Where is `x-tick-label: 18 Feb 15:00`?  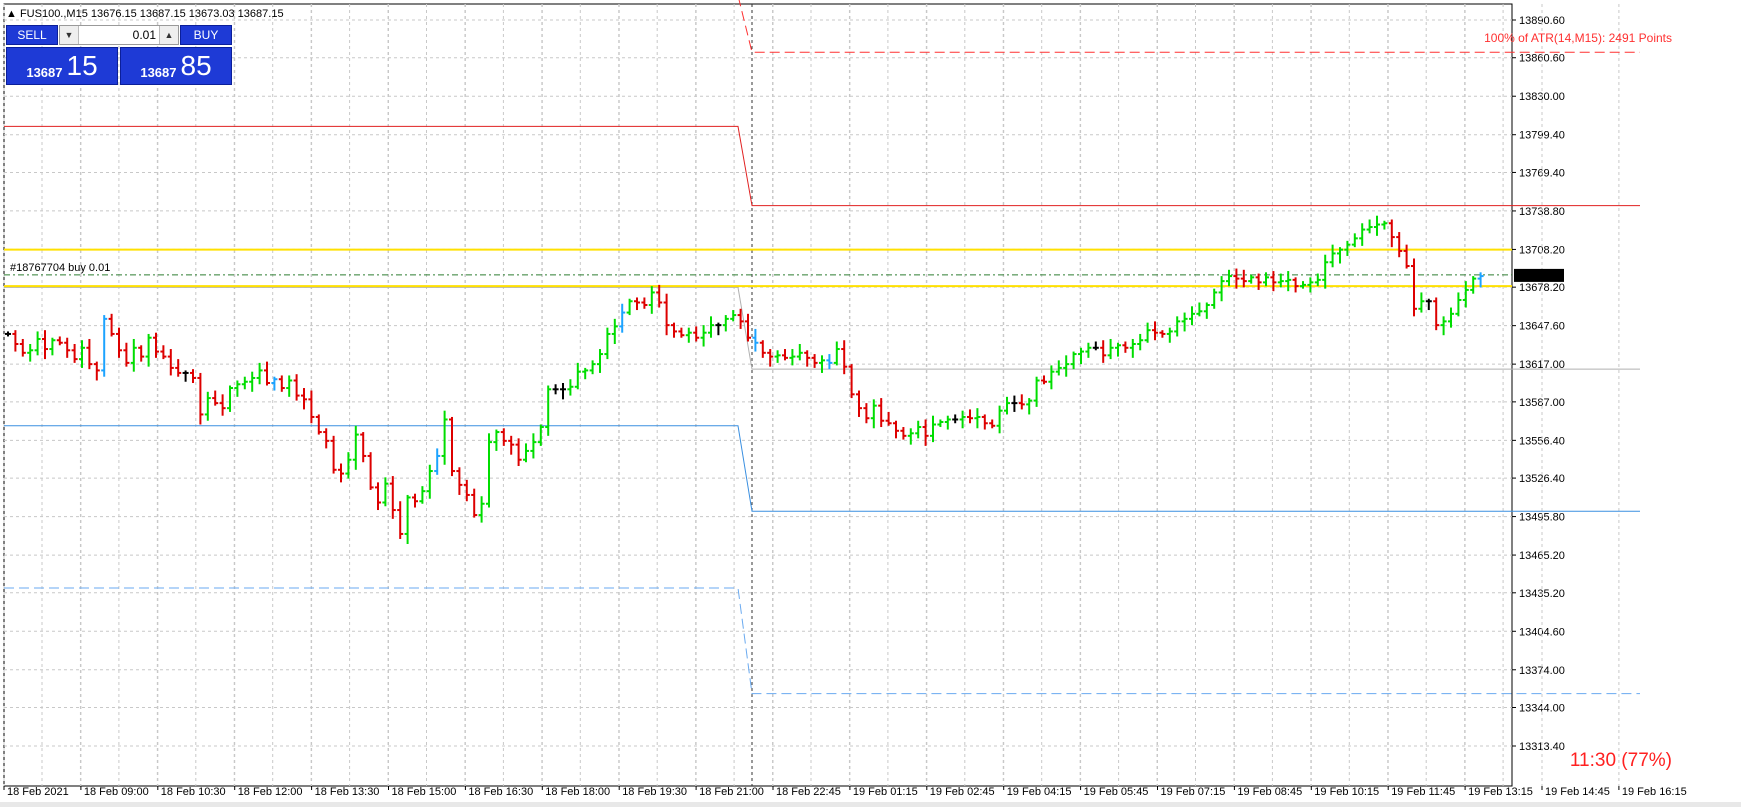
x-tick-label: 18 Feb 15:00 is located at coordinates (424, 792).